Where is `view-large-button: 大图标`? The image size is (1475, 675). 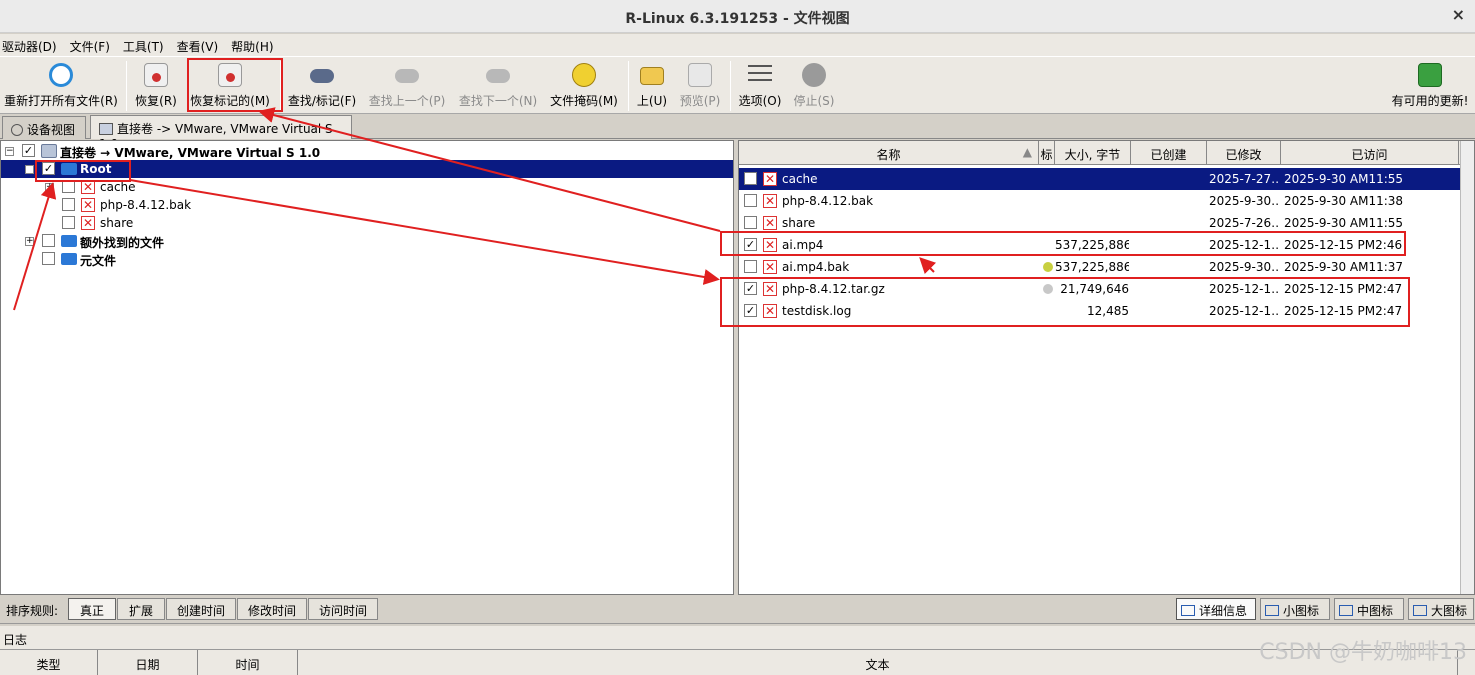
view-large-button: 大图标 is located at coordinates (1441, 609).